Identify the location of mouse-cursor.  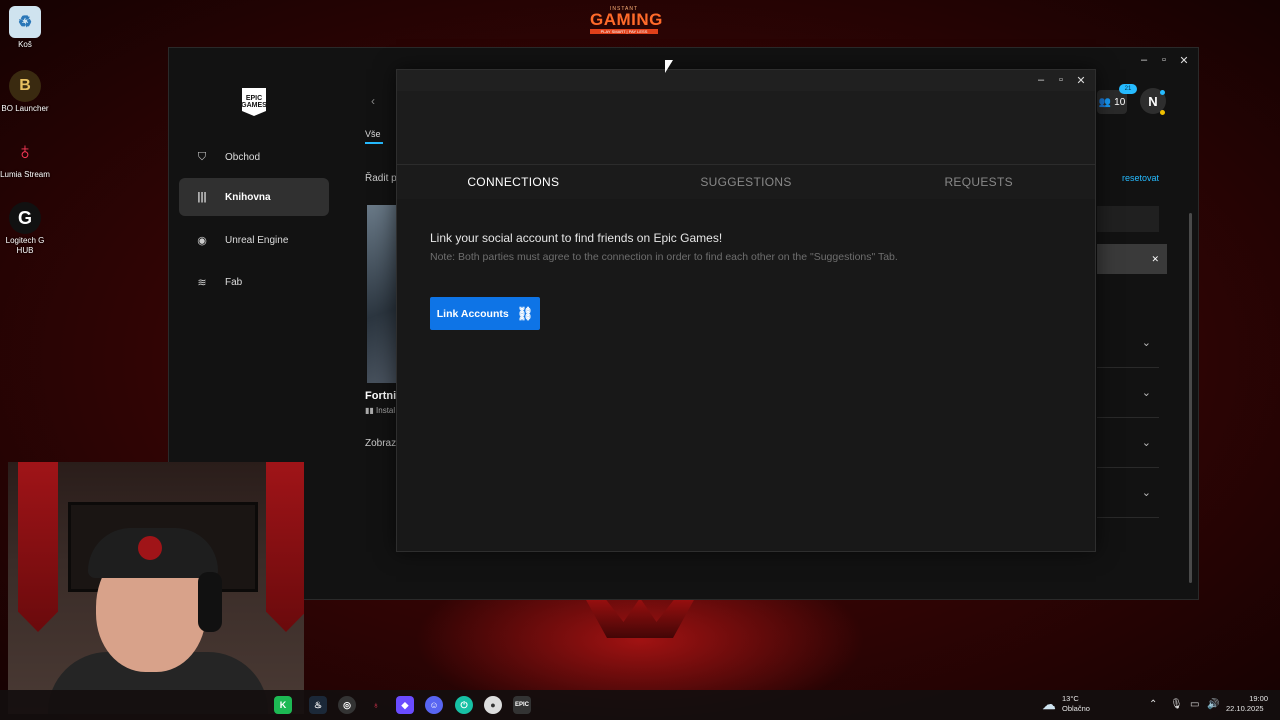
(669, 66).